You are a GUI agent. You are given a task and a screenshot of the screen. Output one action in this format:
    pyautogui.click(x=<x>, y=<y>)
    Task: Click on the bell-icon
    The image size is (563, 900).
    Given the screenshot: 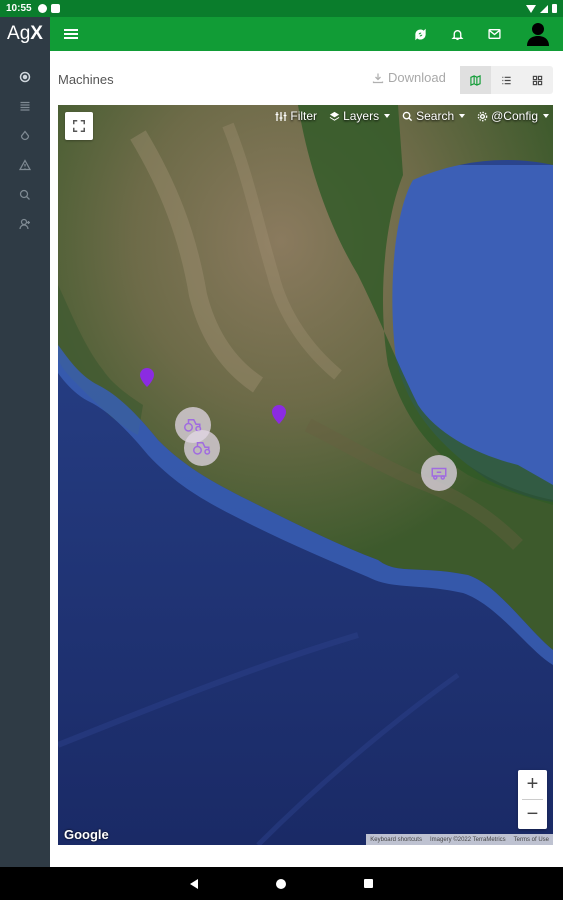 What is the action you would take?
    pyautogui.click(x=457, y=34)
    